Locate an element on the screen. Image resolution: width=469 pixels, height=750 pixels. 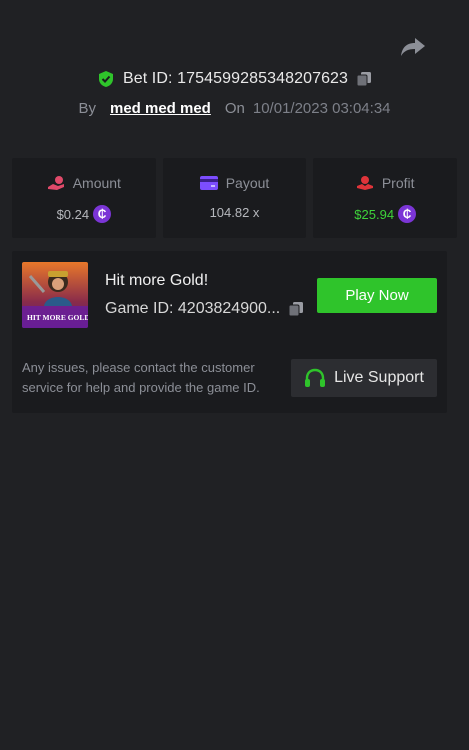
bet-meta: By med med med On 10/01/2023 03:04:34 is located at coordinates (234, 108).